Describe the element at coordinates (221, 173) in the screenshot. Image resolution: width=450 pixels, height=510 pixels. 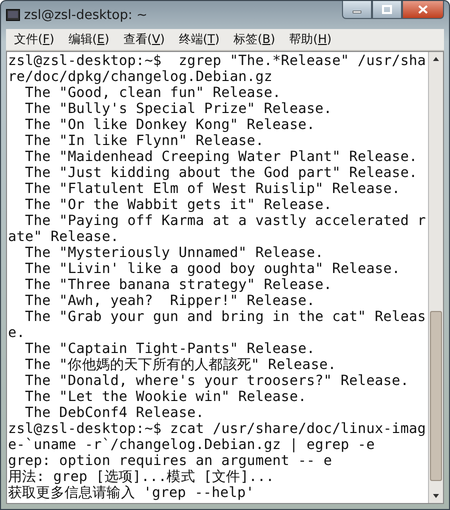
I see `terminal-line: The "Just kidding about the God part" Release.` at that location.